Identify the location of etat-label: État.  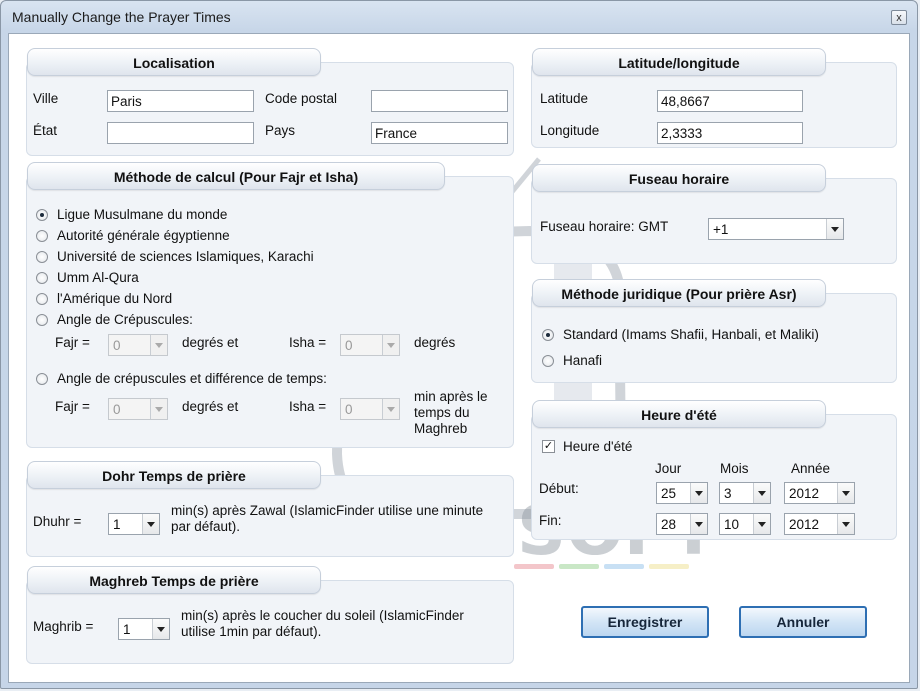
(45, 130).